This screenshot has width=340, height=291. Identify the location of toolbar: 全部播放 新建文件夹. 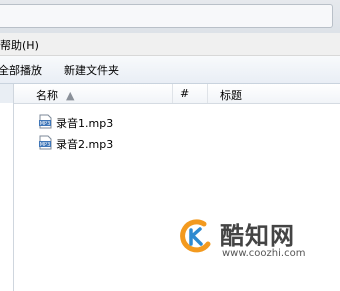
(170, 70).